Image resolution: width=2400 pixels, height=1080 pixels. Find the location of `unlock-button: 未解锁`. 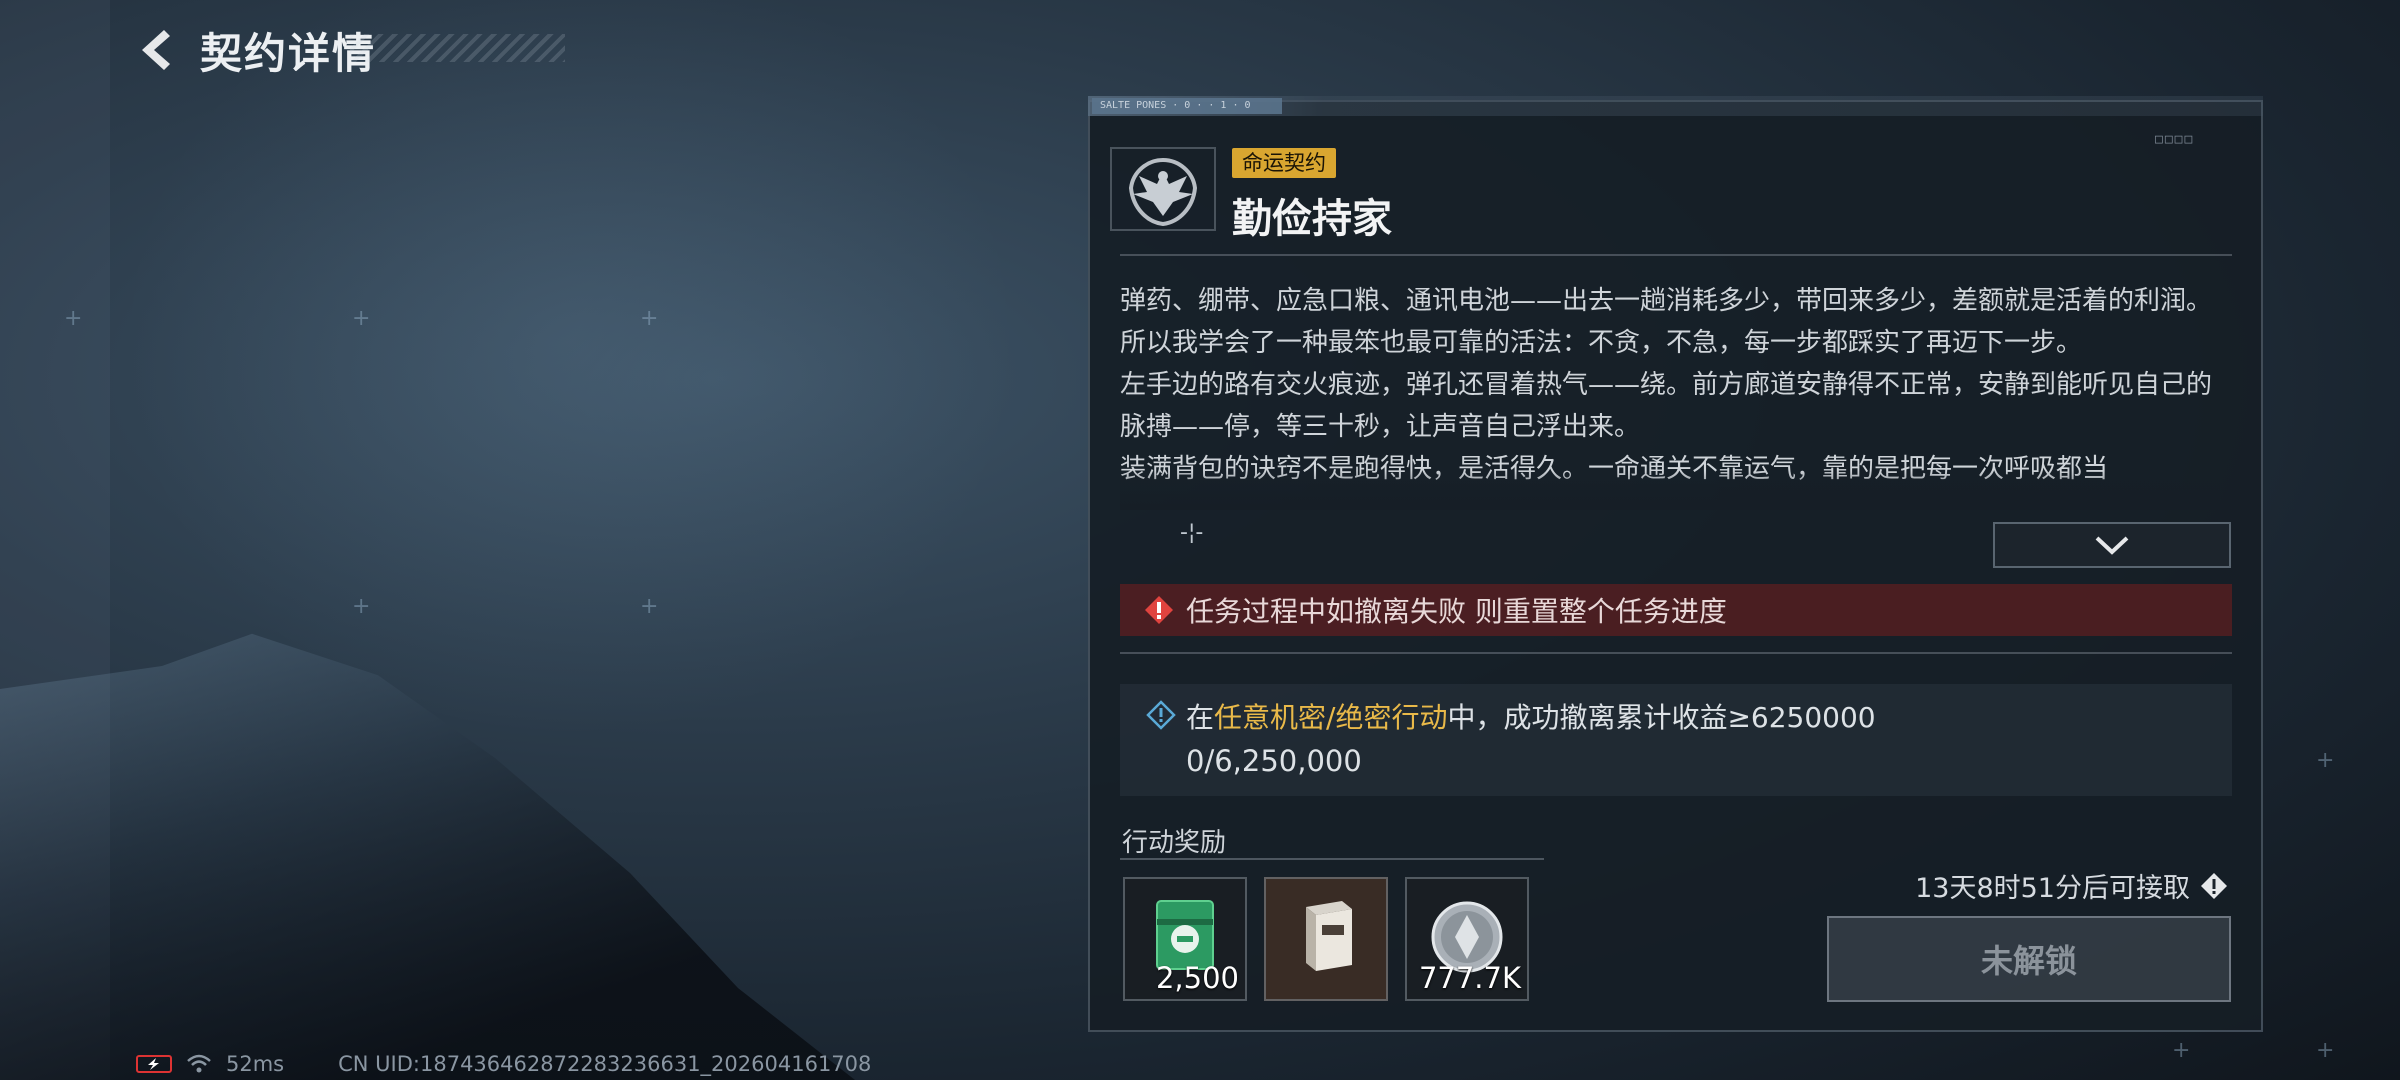

unlock-button: 未解锁 is located at coordinates (2029, 959).